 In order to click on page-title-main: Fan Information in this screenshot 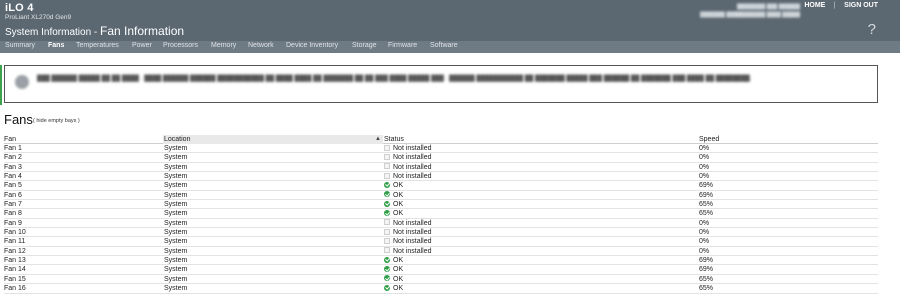, I will do `click(142, 31)`.